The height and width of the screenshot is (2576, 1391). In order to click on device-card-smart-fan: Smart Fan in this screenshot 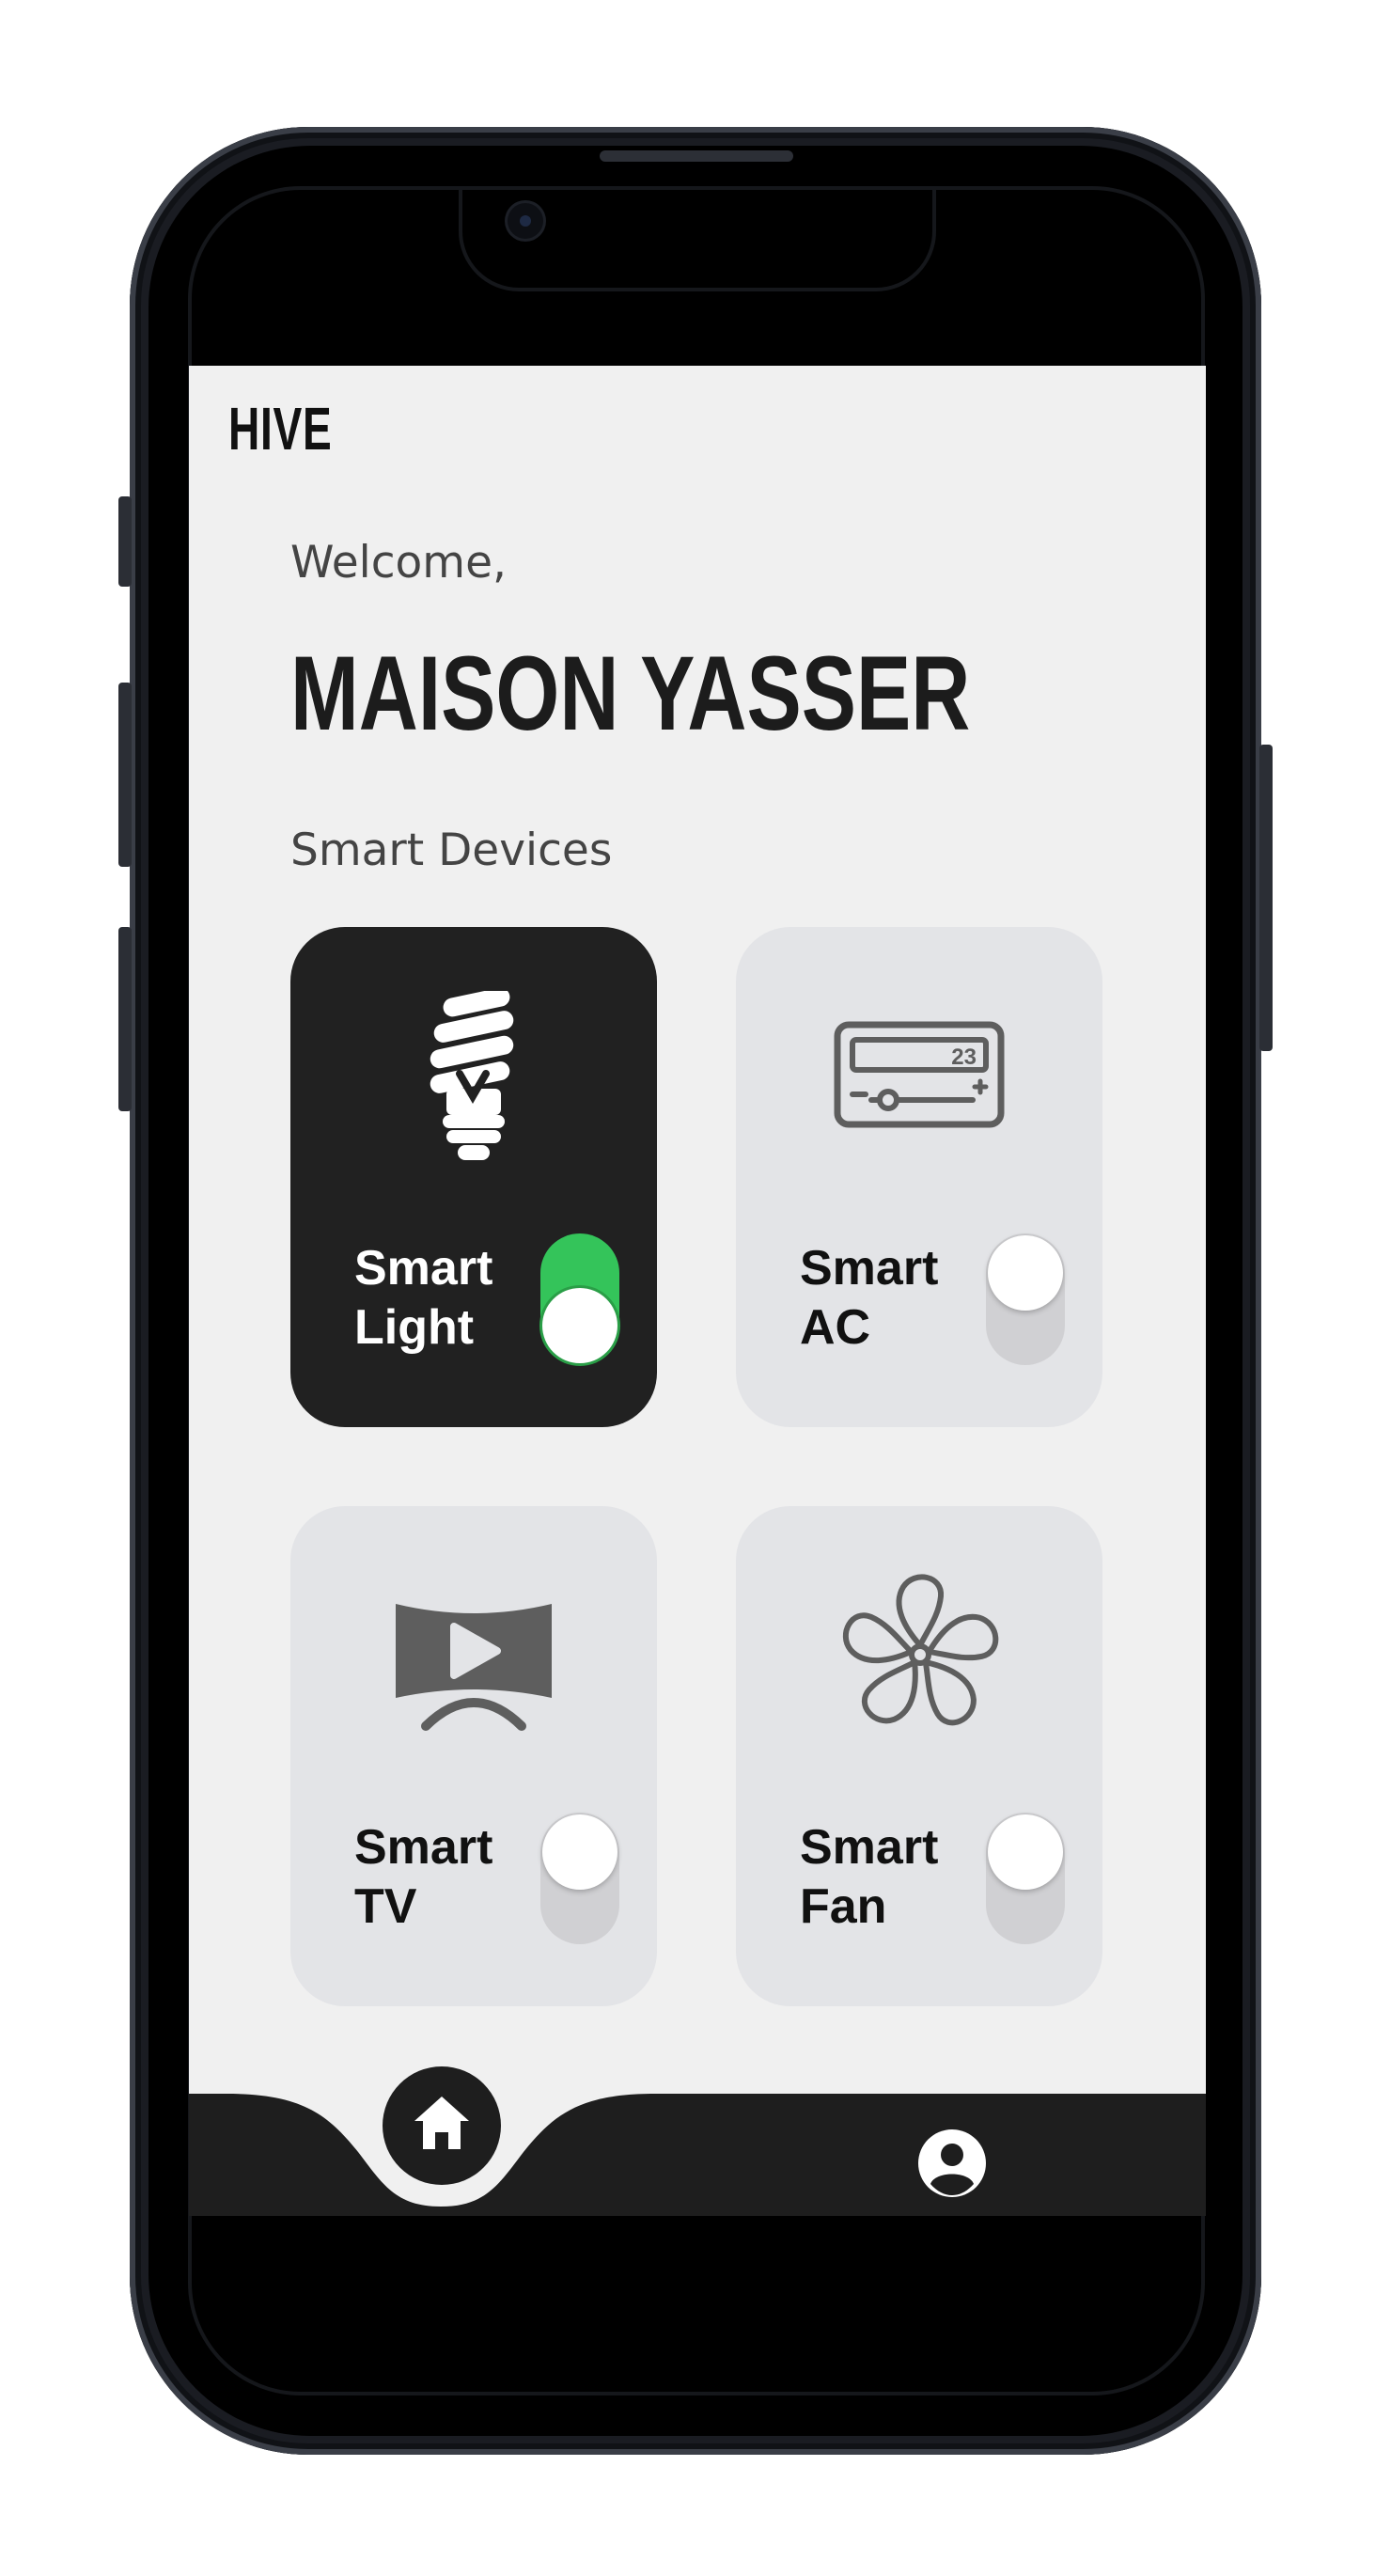, I will do `click(919, 1756)`.